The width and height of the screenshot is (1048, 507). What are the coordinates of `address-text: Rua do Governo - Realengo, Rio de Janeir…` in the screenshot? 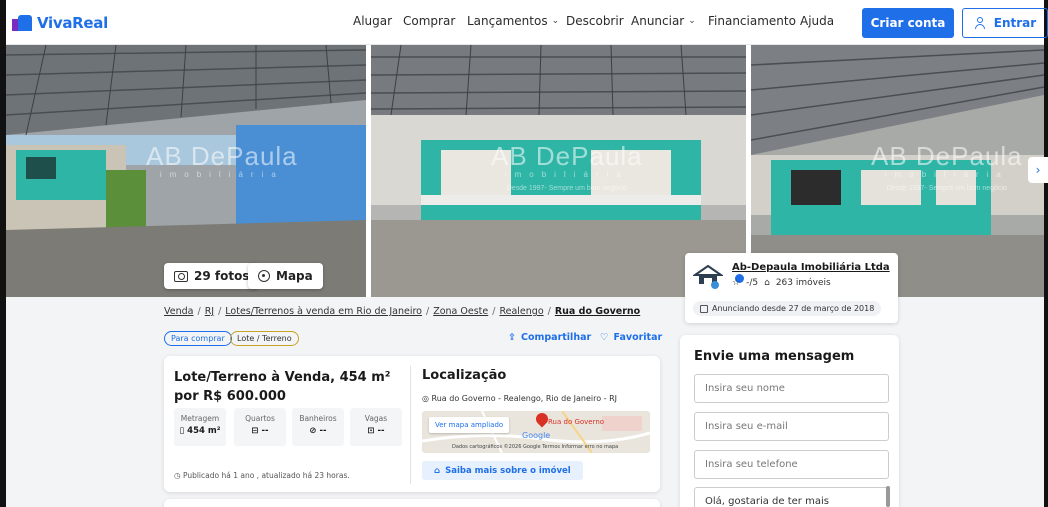 It's located at (524, 398).